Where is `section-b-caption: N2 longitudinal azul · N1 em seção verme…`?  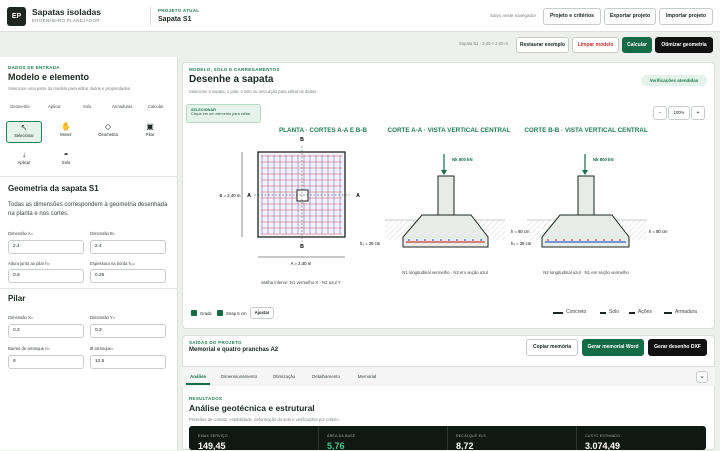 section-b-caption: N2 longitudinal azul · N1 em seção verme… is located at coordinates (586, 272).